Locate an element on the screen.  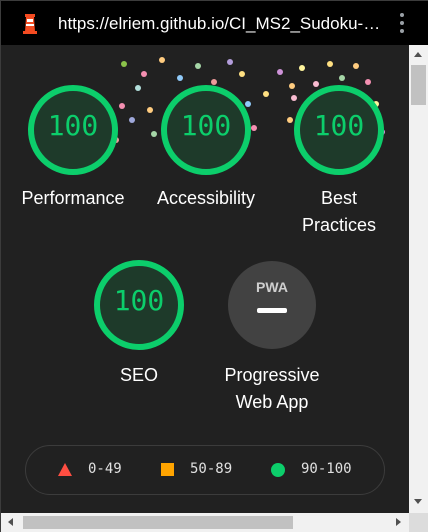
gauge-label-accessibility: Accessibility is located at coordinates (206, 198).